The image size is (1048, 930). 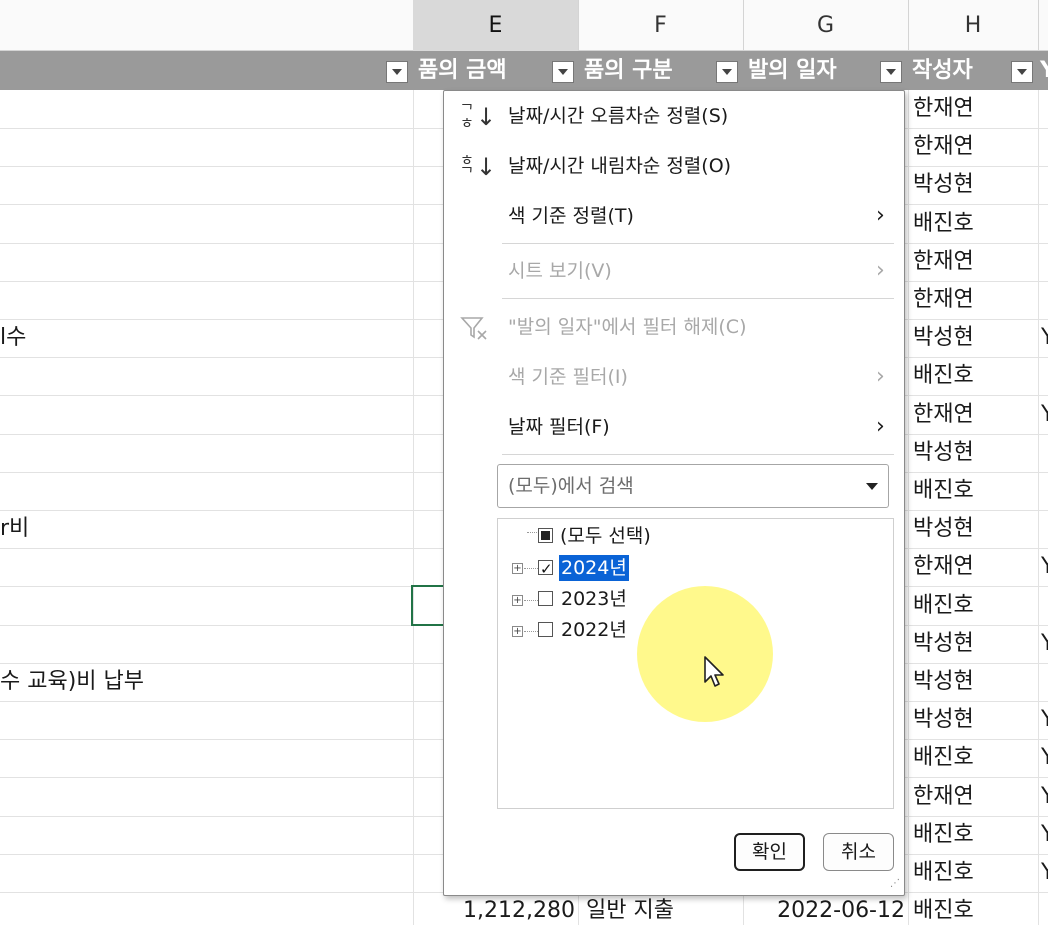 I want to click on menu-sort-descending-label: 날짜/시간 내림차순 정렬(O), so click(x=620, y=166).